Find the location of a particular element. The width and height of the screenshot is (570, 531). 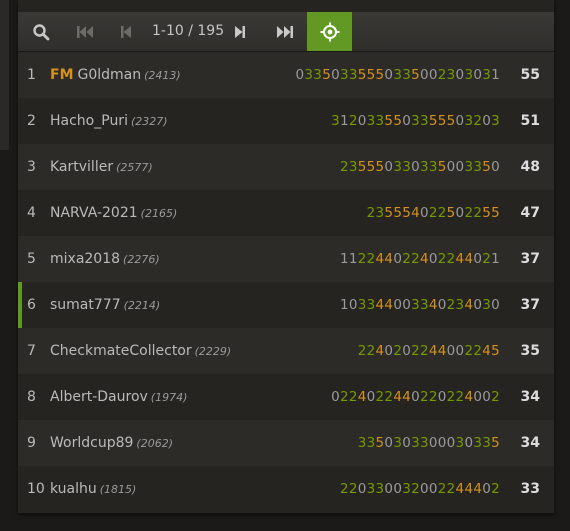

score-sheet: 3120335503355503203 is located at coordinates (415, 121).